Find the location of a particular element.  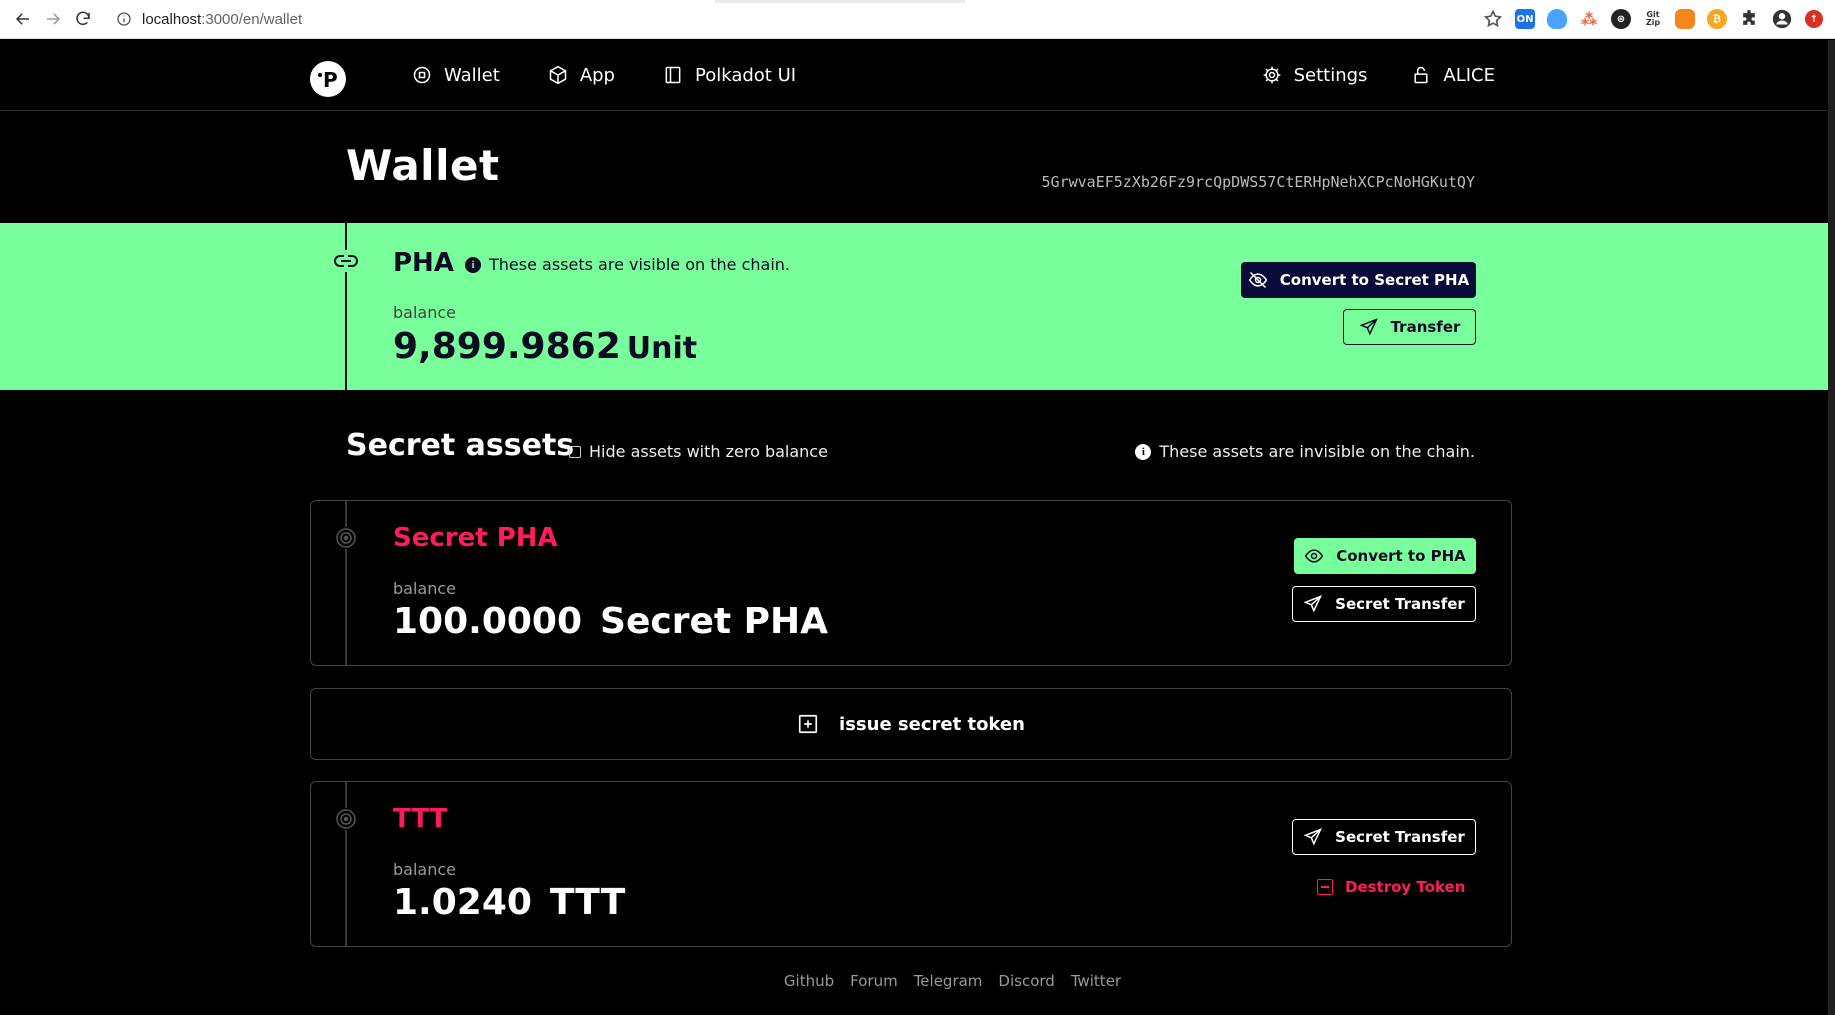

nav-links: Wallet App Polkadot UI is located at coordinates (604, 75).